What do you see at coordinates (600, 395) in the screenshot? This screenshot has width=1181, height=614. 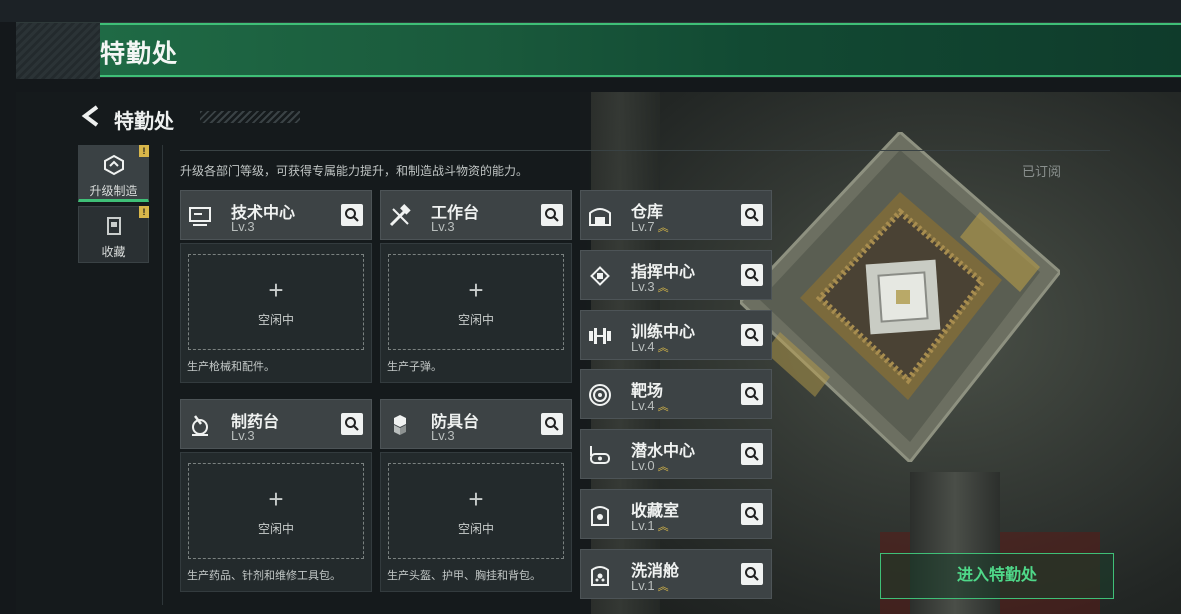 I see `shooting-range-icon` at bounding box center [600, 395].